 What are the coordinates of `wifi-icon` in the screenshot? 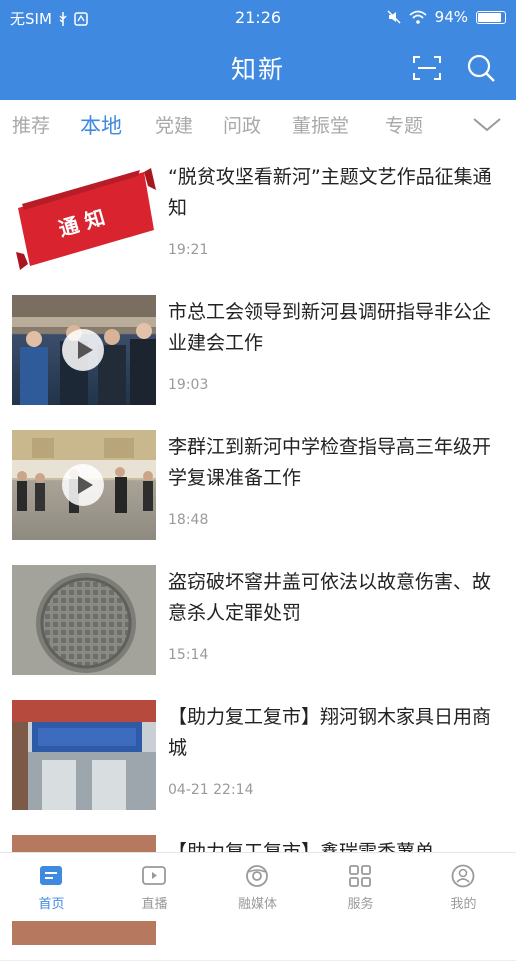 It's located at (418, 17).